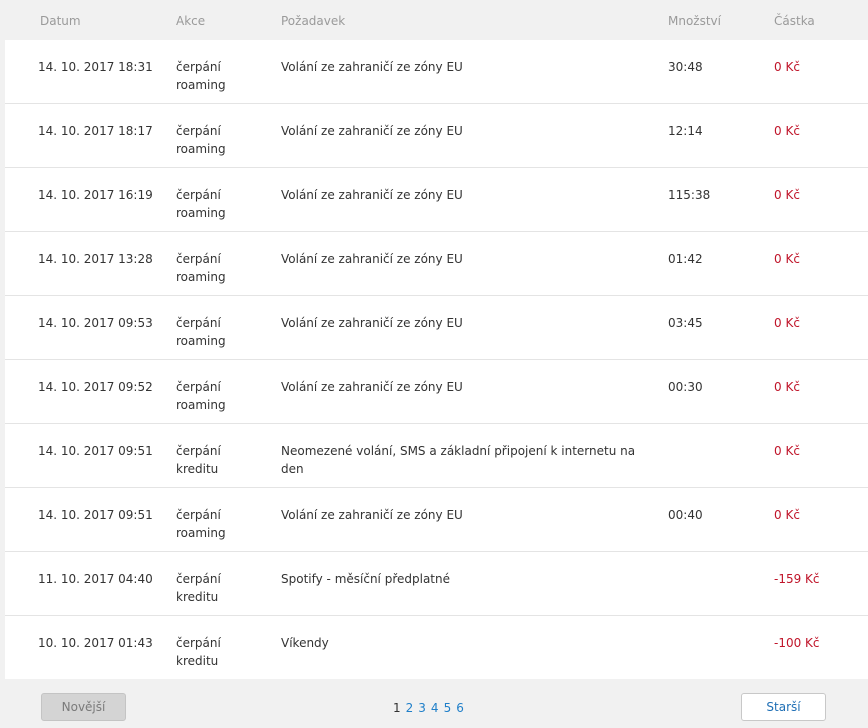 This screenshot has height=728, width=868. Describe the element at coordinates (95, 131) in the screenshot. I see `date-cell: 14. 10. 2017 18:17` at that location.